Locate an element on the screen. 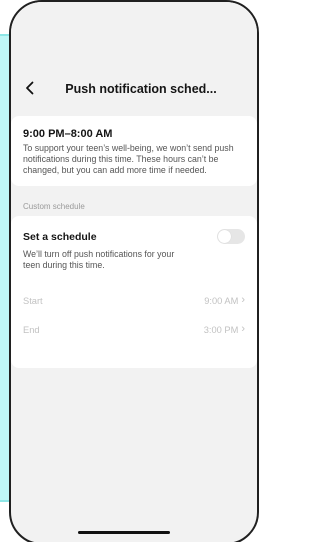  schedule-toggle is located at coordinates (231, 236).